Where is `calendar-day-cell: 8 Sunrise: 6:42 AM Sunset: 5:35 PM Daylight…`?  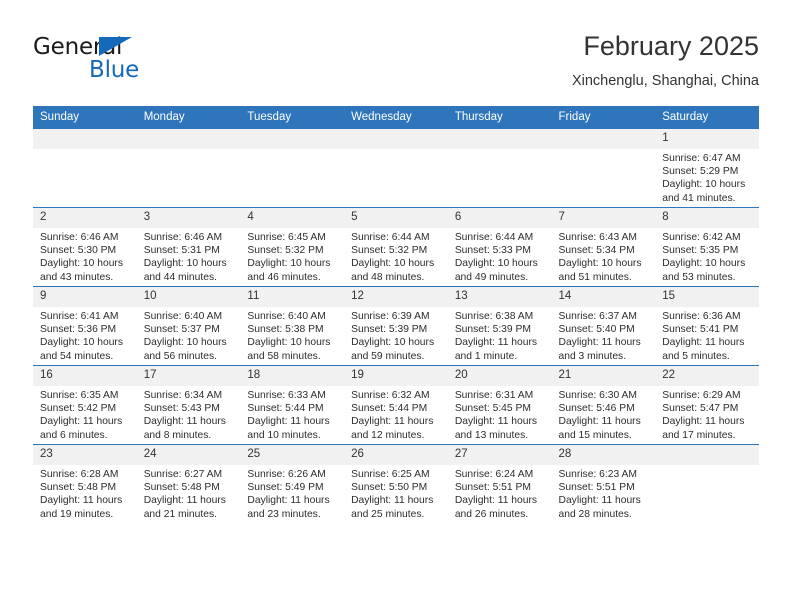 calendar-day-cell: 8 Sunrise: 6:42 AM Sunset: 5:35 PM Daylight… is located at coordinates (707, 247).